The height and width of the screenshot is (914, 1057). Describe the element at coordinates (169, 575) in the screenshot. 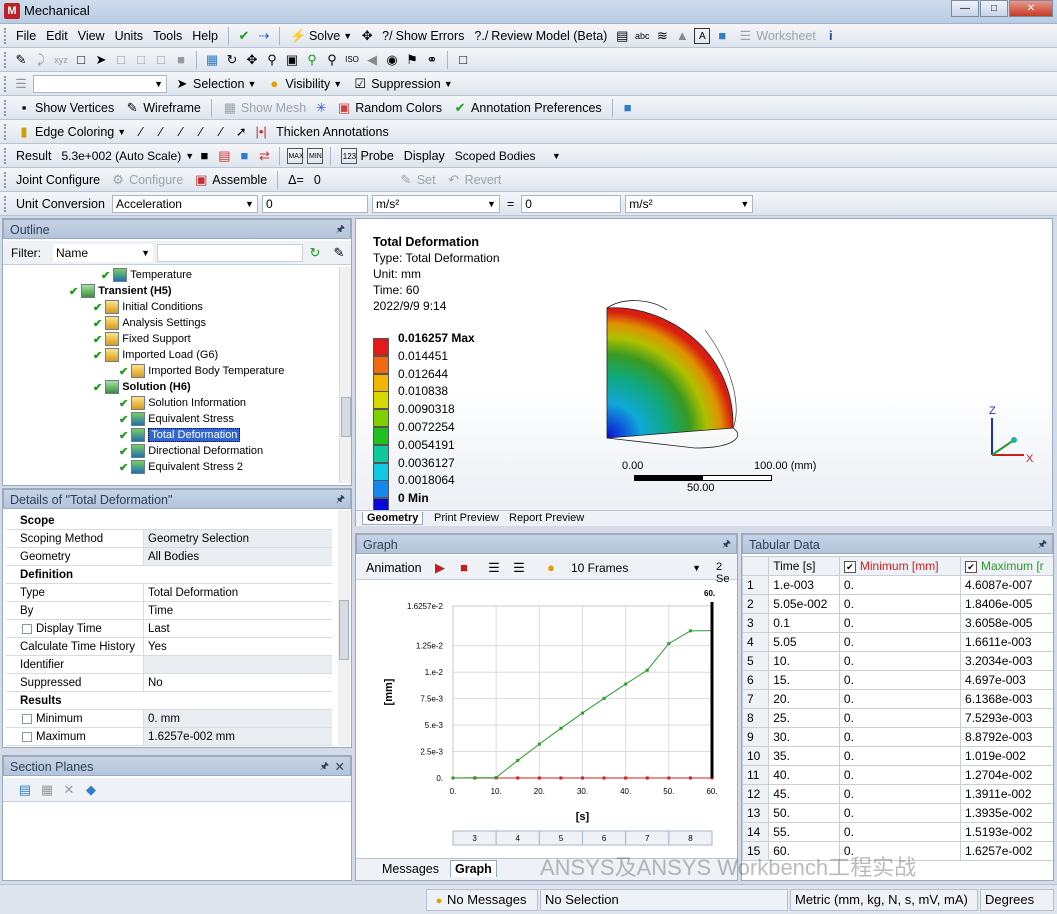

I see `definition-section: Definition` at that location.